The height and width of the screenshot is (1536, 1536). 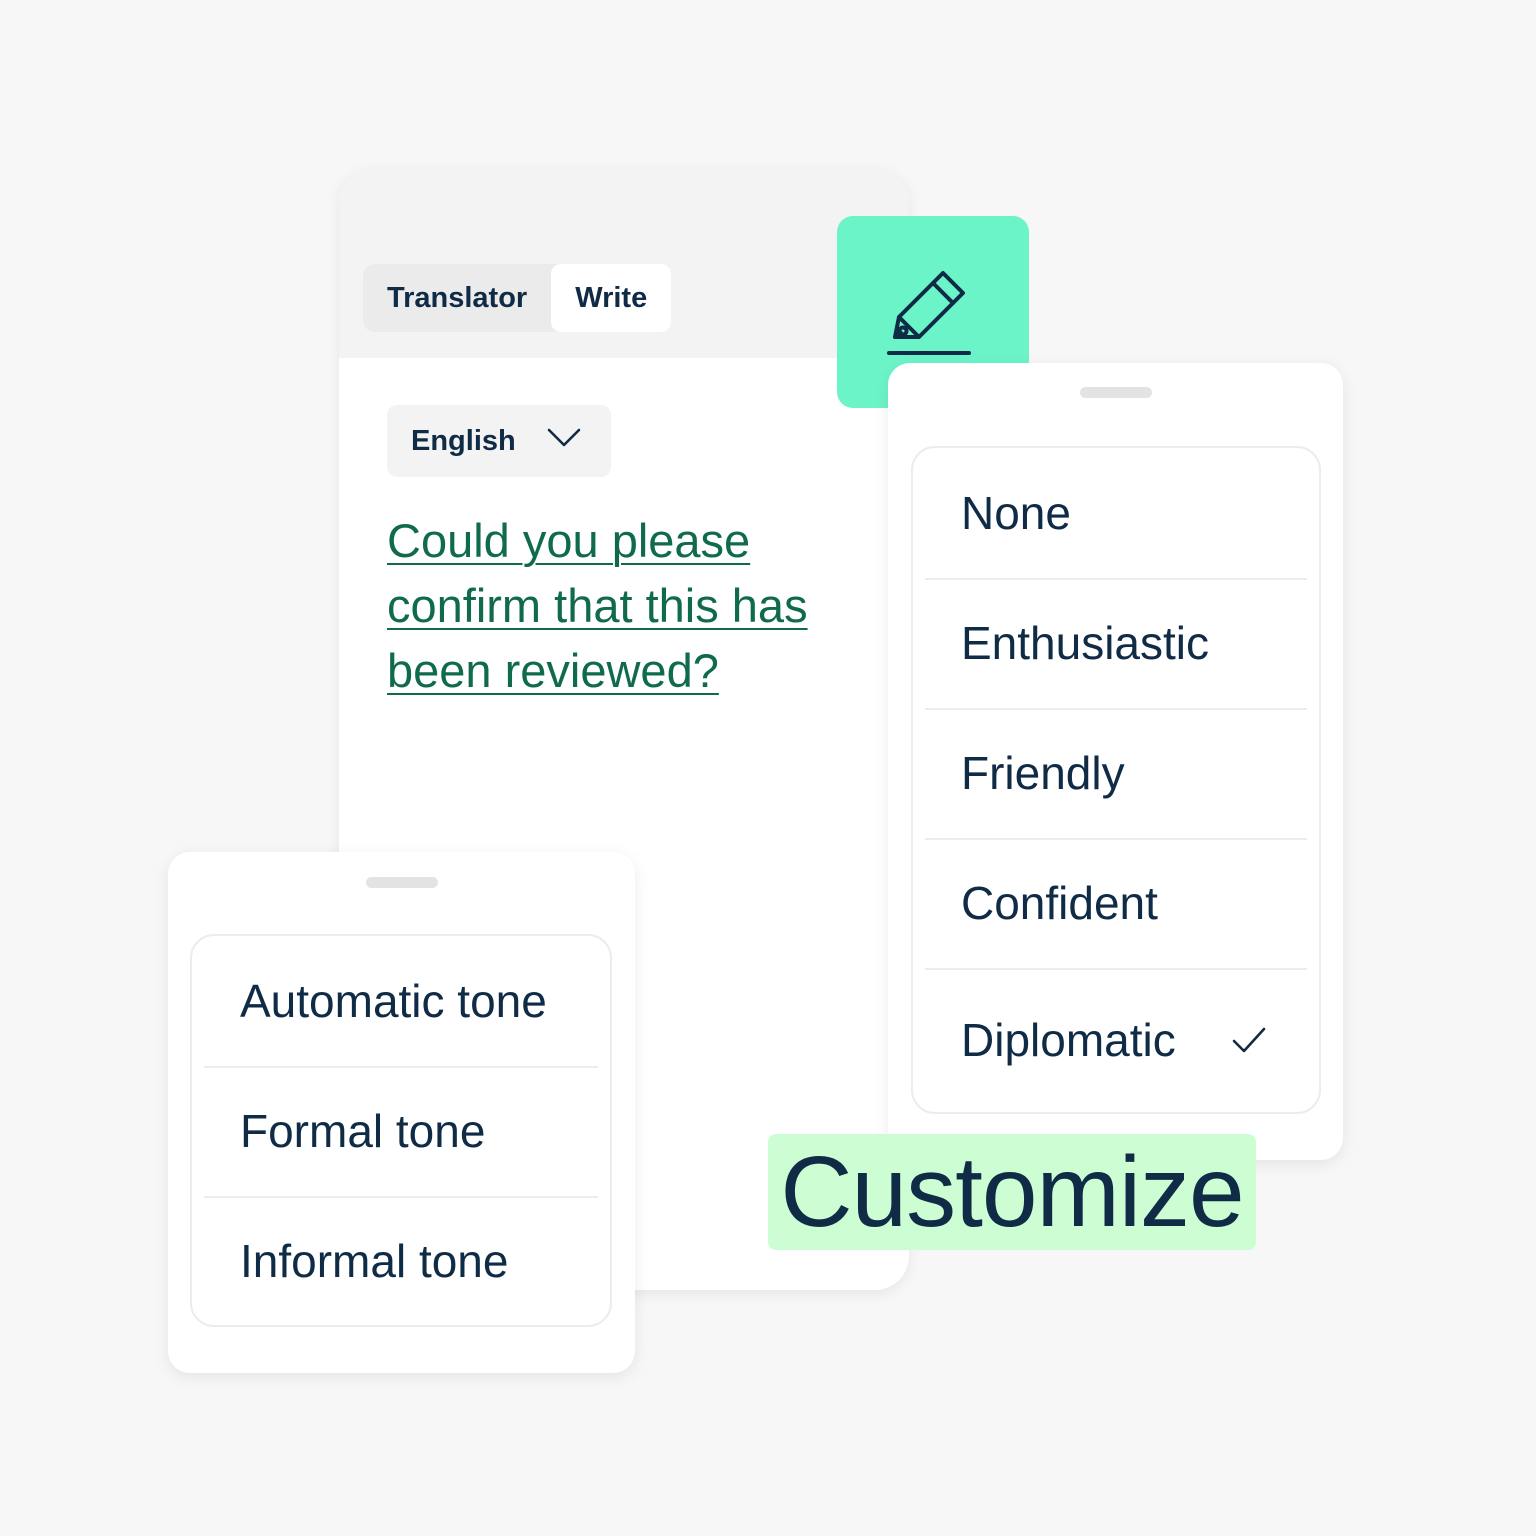 I want to click on style-option-diplomatic: Diplomatic, so click(x=1116, y=1040).